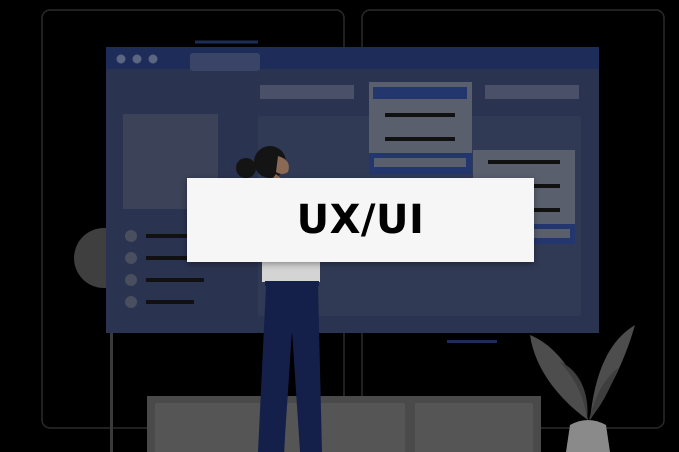  What do you see at coordinates (137, 59) in the screenshot?
I see `window-control-dots` at bounding box center [137, 59].